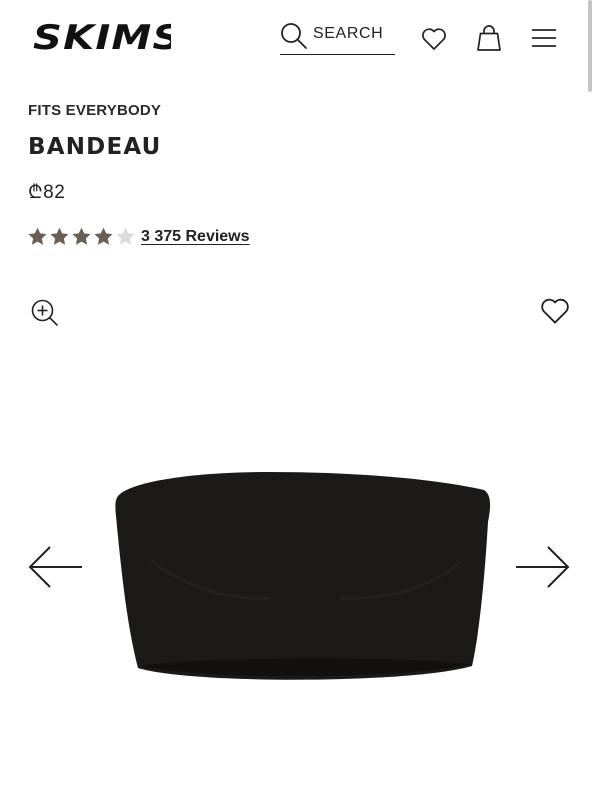 This screenshot has height=800, width=596. Describe the element at coordinates (294, 36) in the screenshot. I see `search-icon` at that location.